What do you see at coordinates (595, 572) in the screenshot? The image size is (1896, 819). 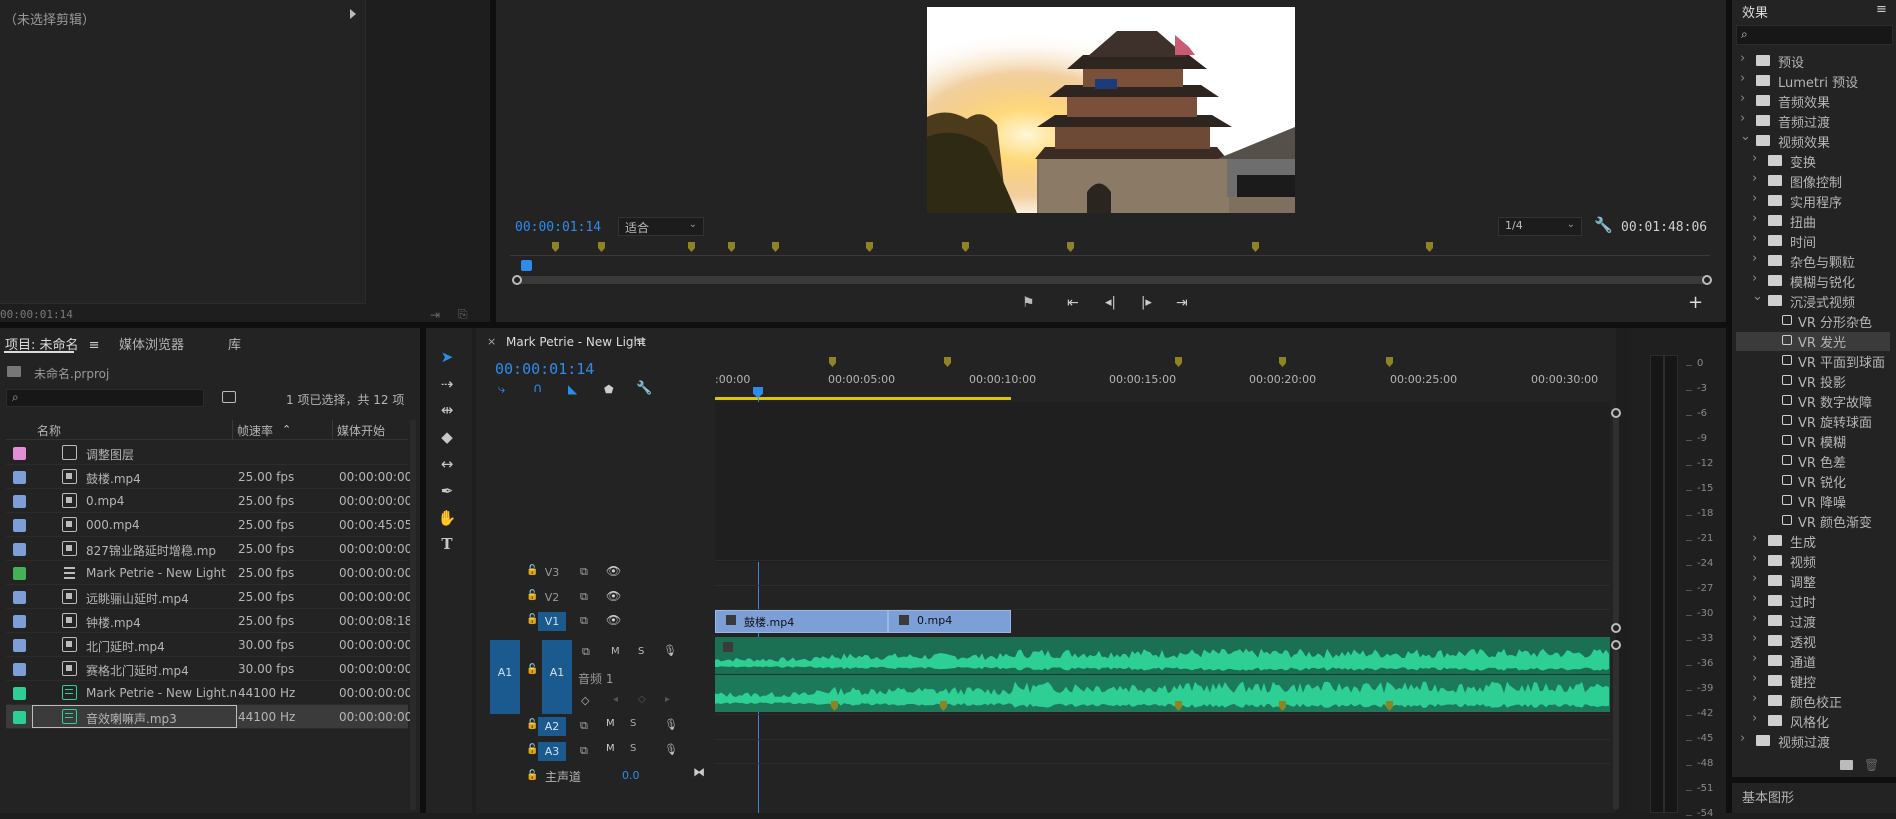 I see `track-v3-header: 🔓 V3 ⧉ 👁` at bounding box center [595, 572].